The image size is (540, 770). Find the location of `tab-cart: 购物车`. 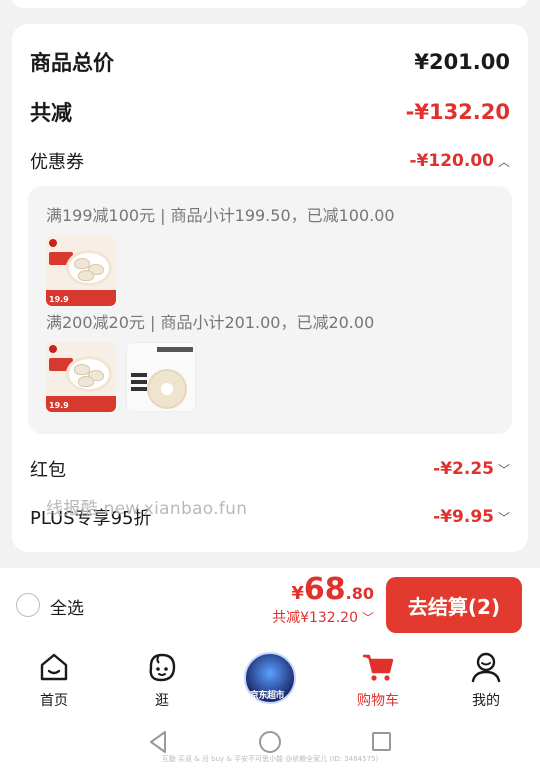

tab-cart: 购物车 is located at coordinates (378, 678).